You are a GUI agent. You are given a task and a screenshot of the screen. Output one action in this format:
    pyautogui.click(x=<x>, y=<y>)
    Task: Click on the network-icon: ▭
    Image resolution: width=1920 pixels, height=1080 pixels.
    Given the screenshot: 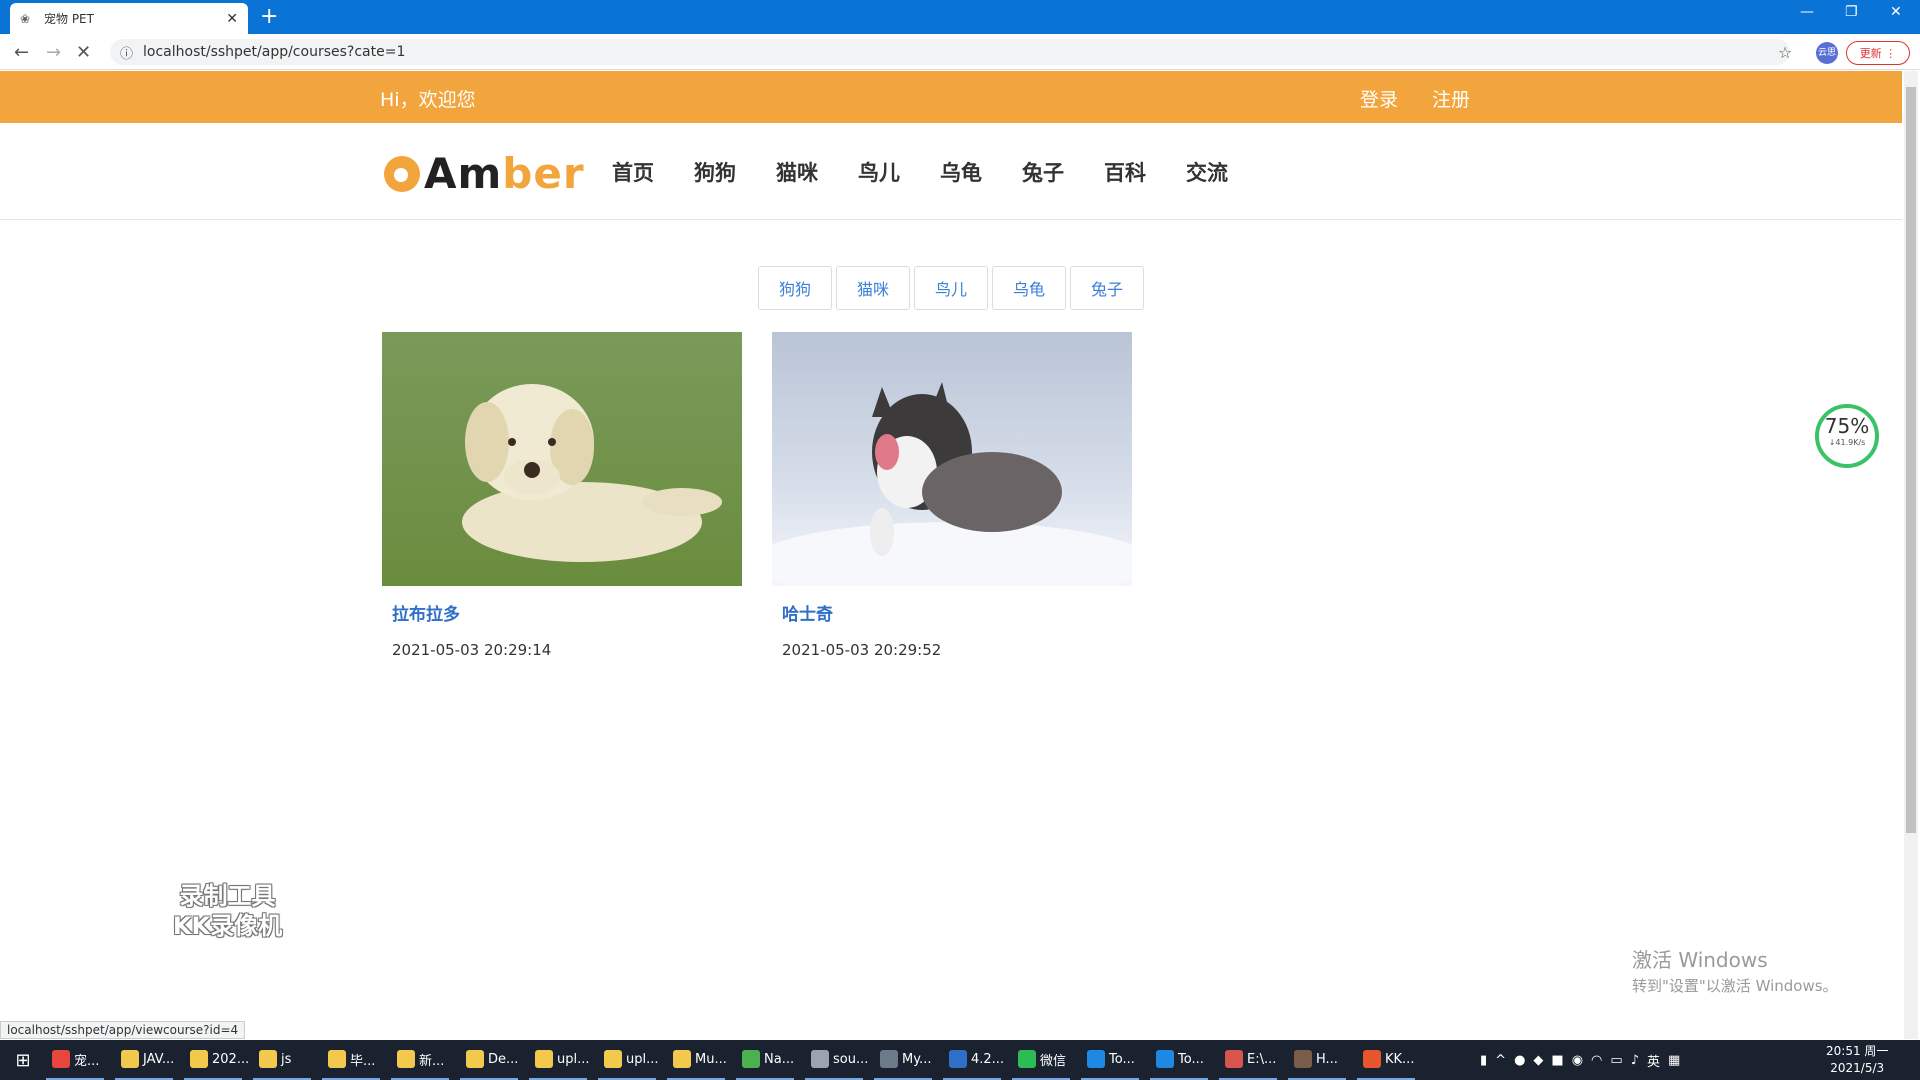 What is the action you would take?
    pyautogui.click(x=1616, y=1060)
    